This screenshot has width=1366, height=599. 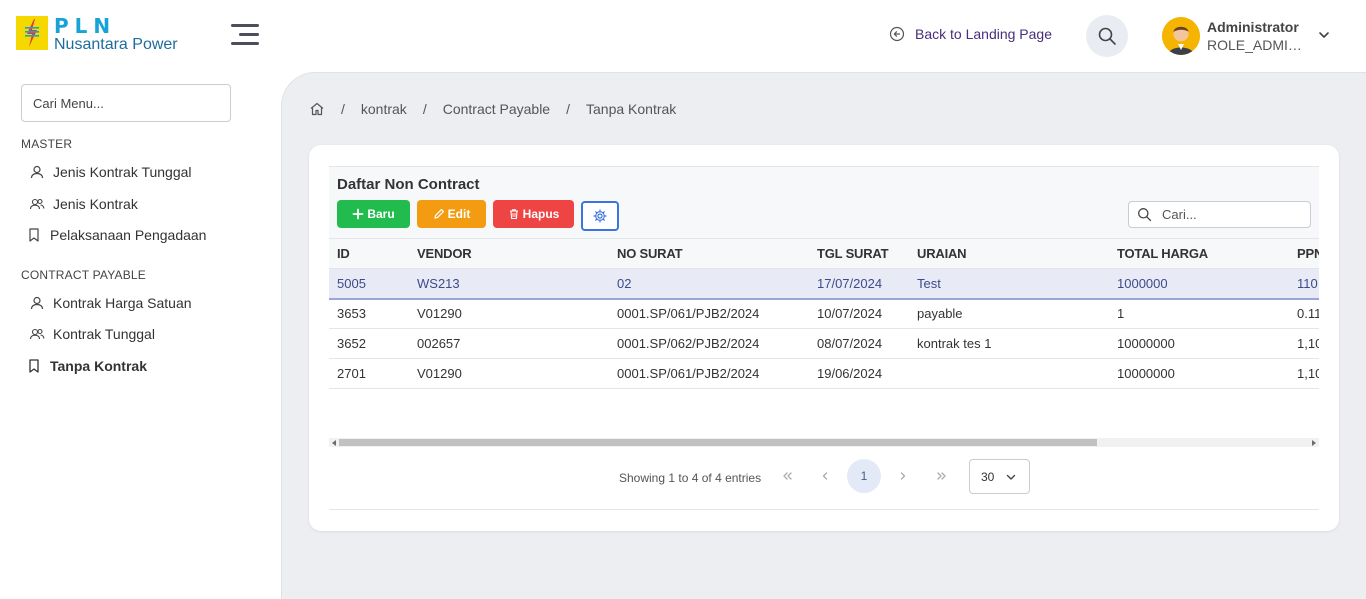 I want to click on pencil-icon, so click(x=439, y=214).